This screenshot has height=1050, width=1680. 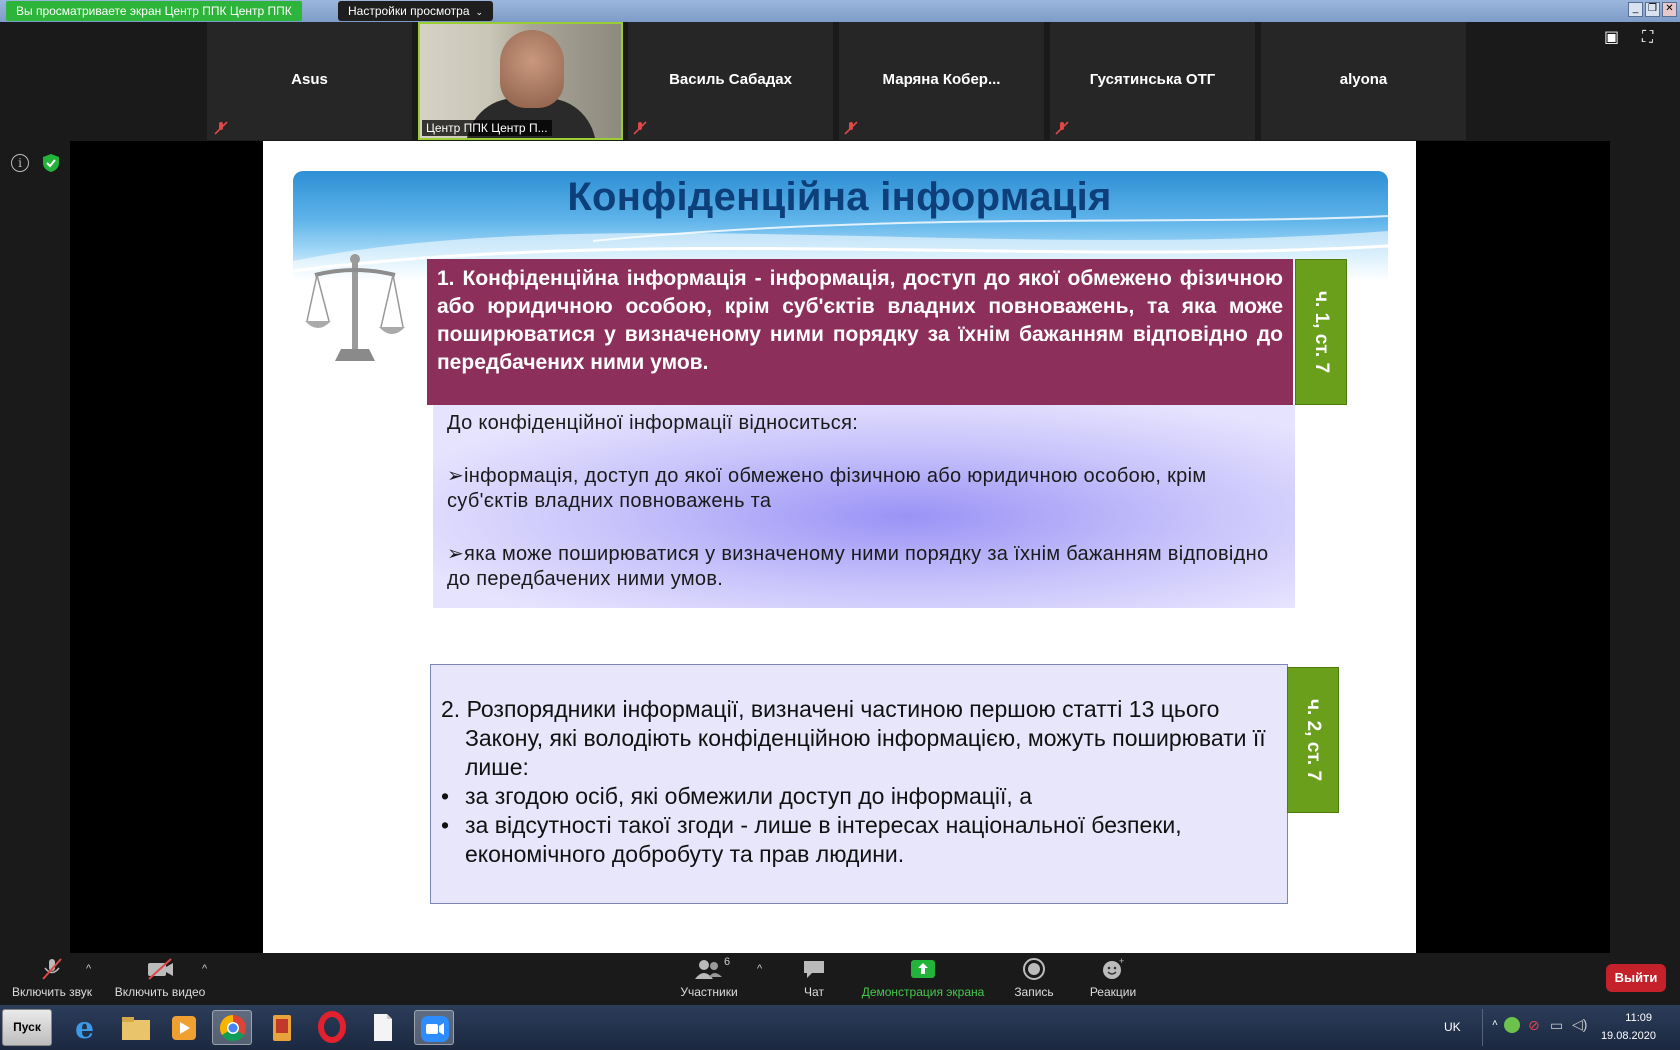 I want to click on unmute-label: Включить звук, so click(x=52, y=992).